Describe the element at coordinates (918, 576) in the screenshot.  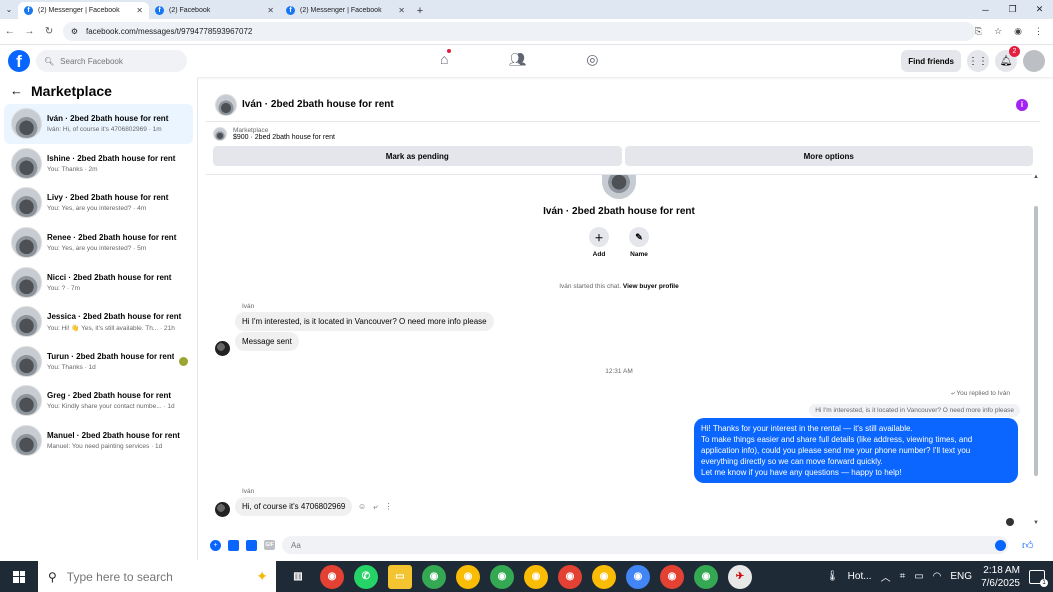
I see `battery-icon: ▭` at that location.